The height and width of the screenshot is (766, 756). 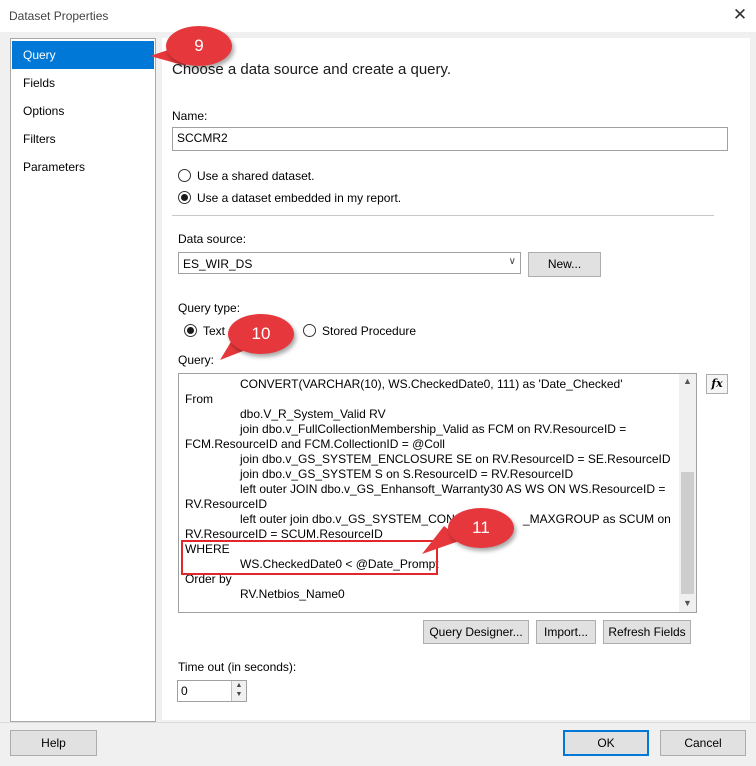 I want to click on query-scrollbar: ▲ ▼, so click(x=687, y=493).